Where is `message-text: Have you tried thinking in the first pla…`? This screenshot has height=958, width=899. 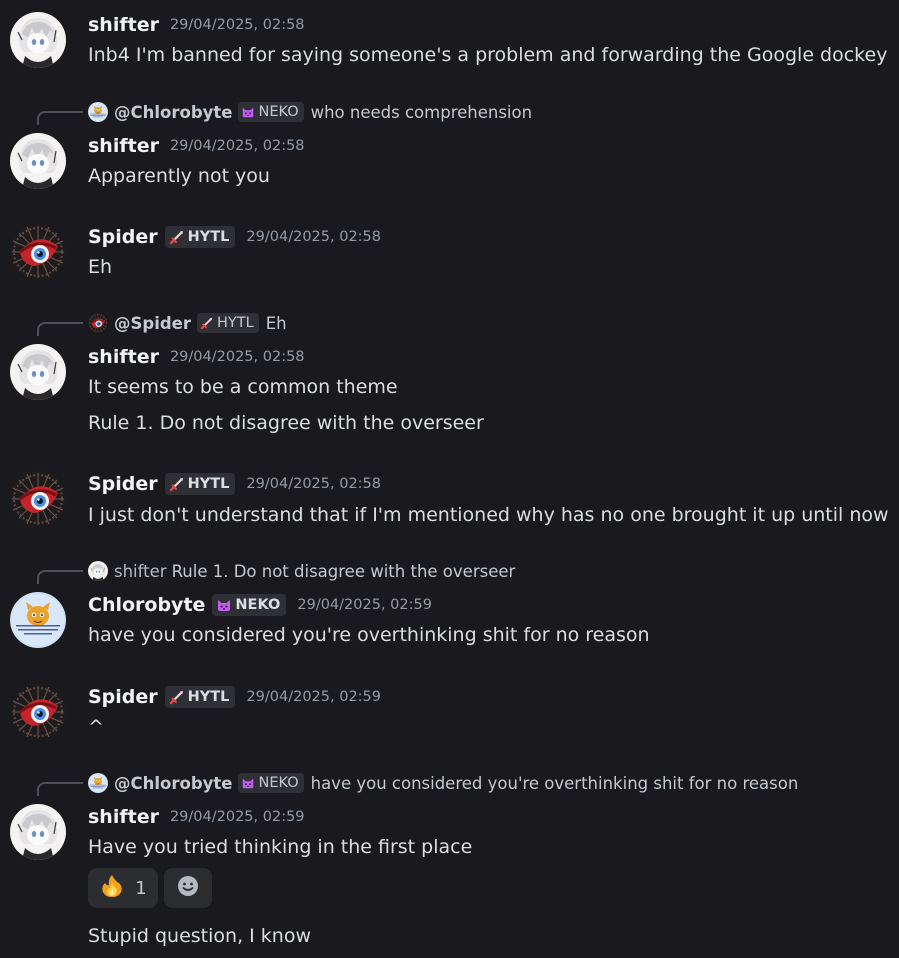
message-text: Have you tried thinking in the first pla… is located at coordinates (280, 847).